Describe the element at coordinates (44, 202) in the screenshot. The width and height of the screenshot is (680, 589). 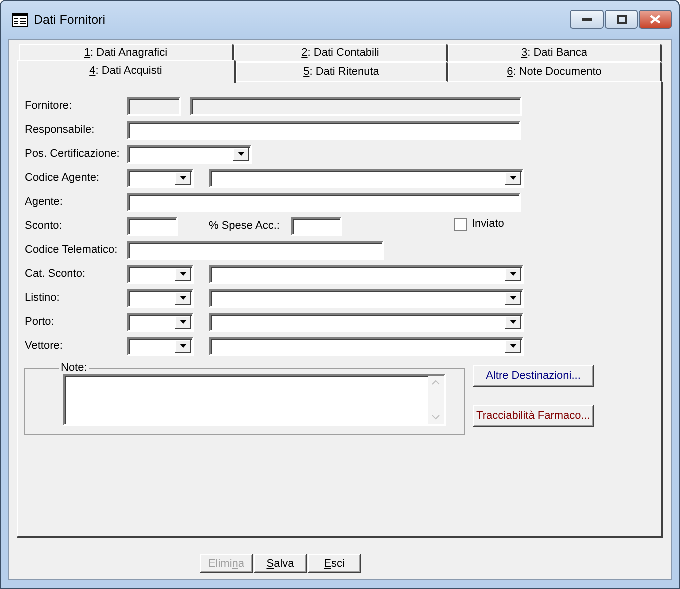
I see `field-label: Agente:` at that location.